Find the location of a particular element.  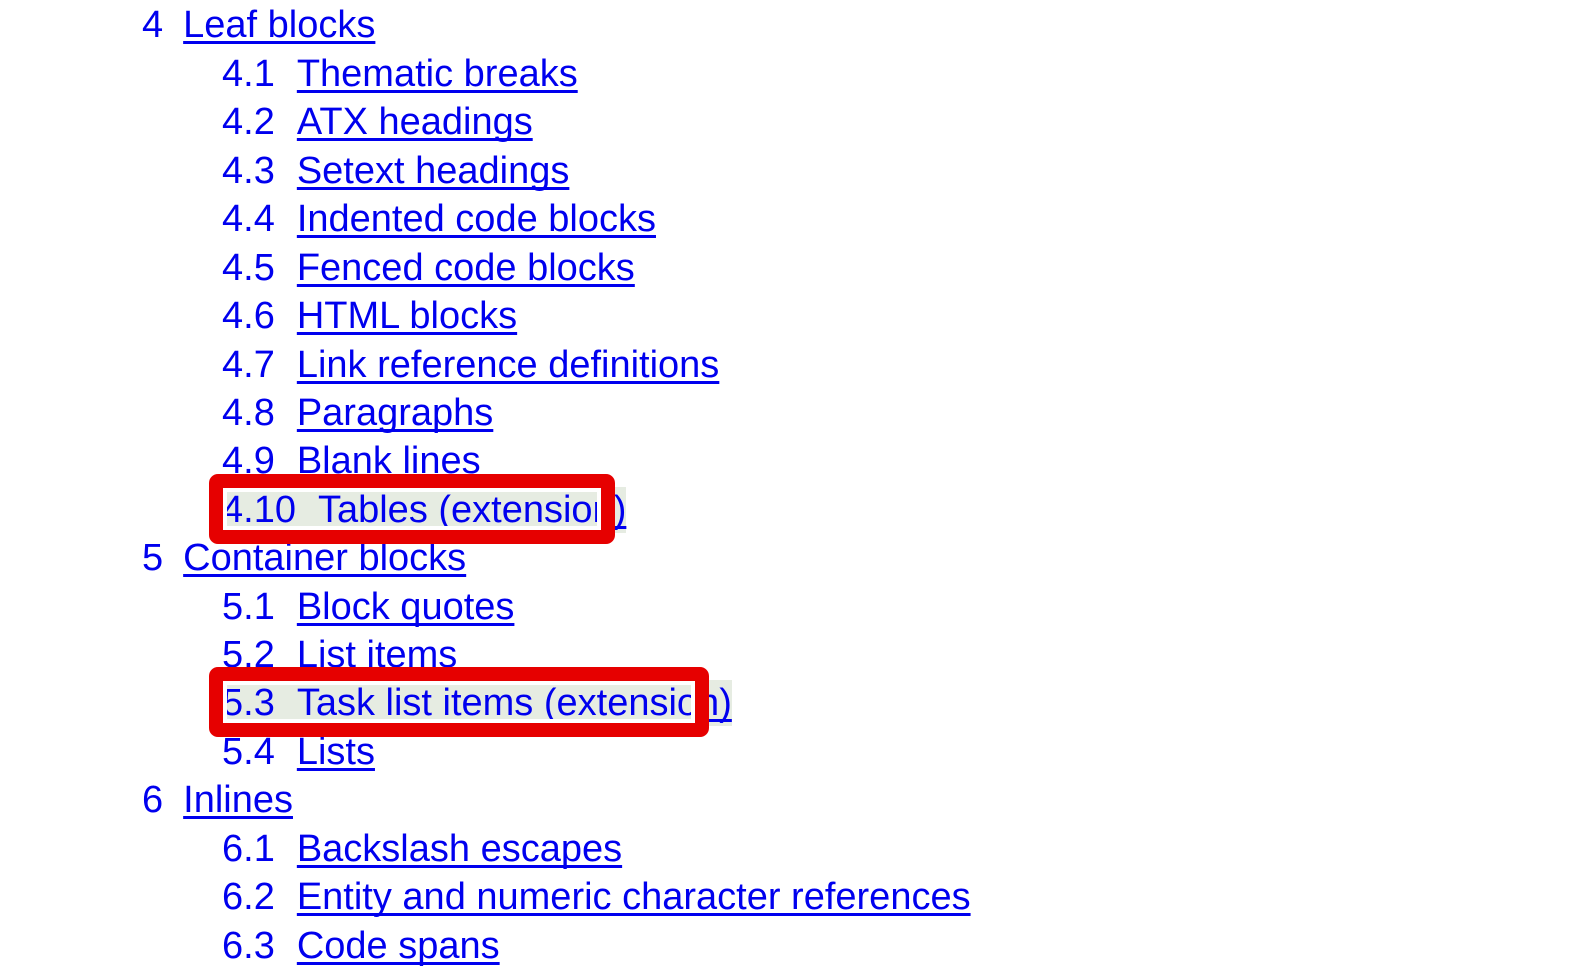

toc-link-4-4: 4.4 Indented code blocks is located at coordinates (439, 219).